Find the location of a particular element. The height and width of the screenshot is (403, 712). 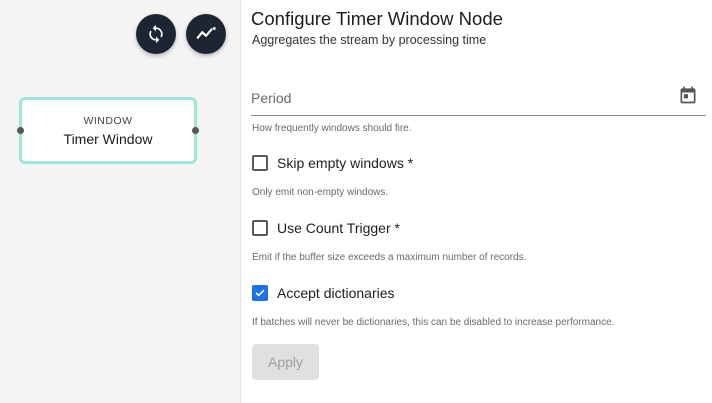

timer-window-node: WINDOW Timer Window is located at coordinates (108, 130).